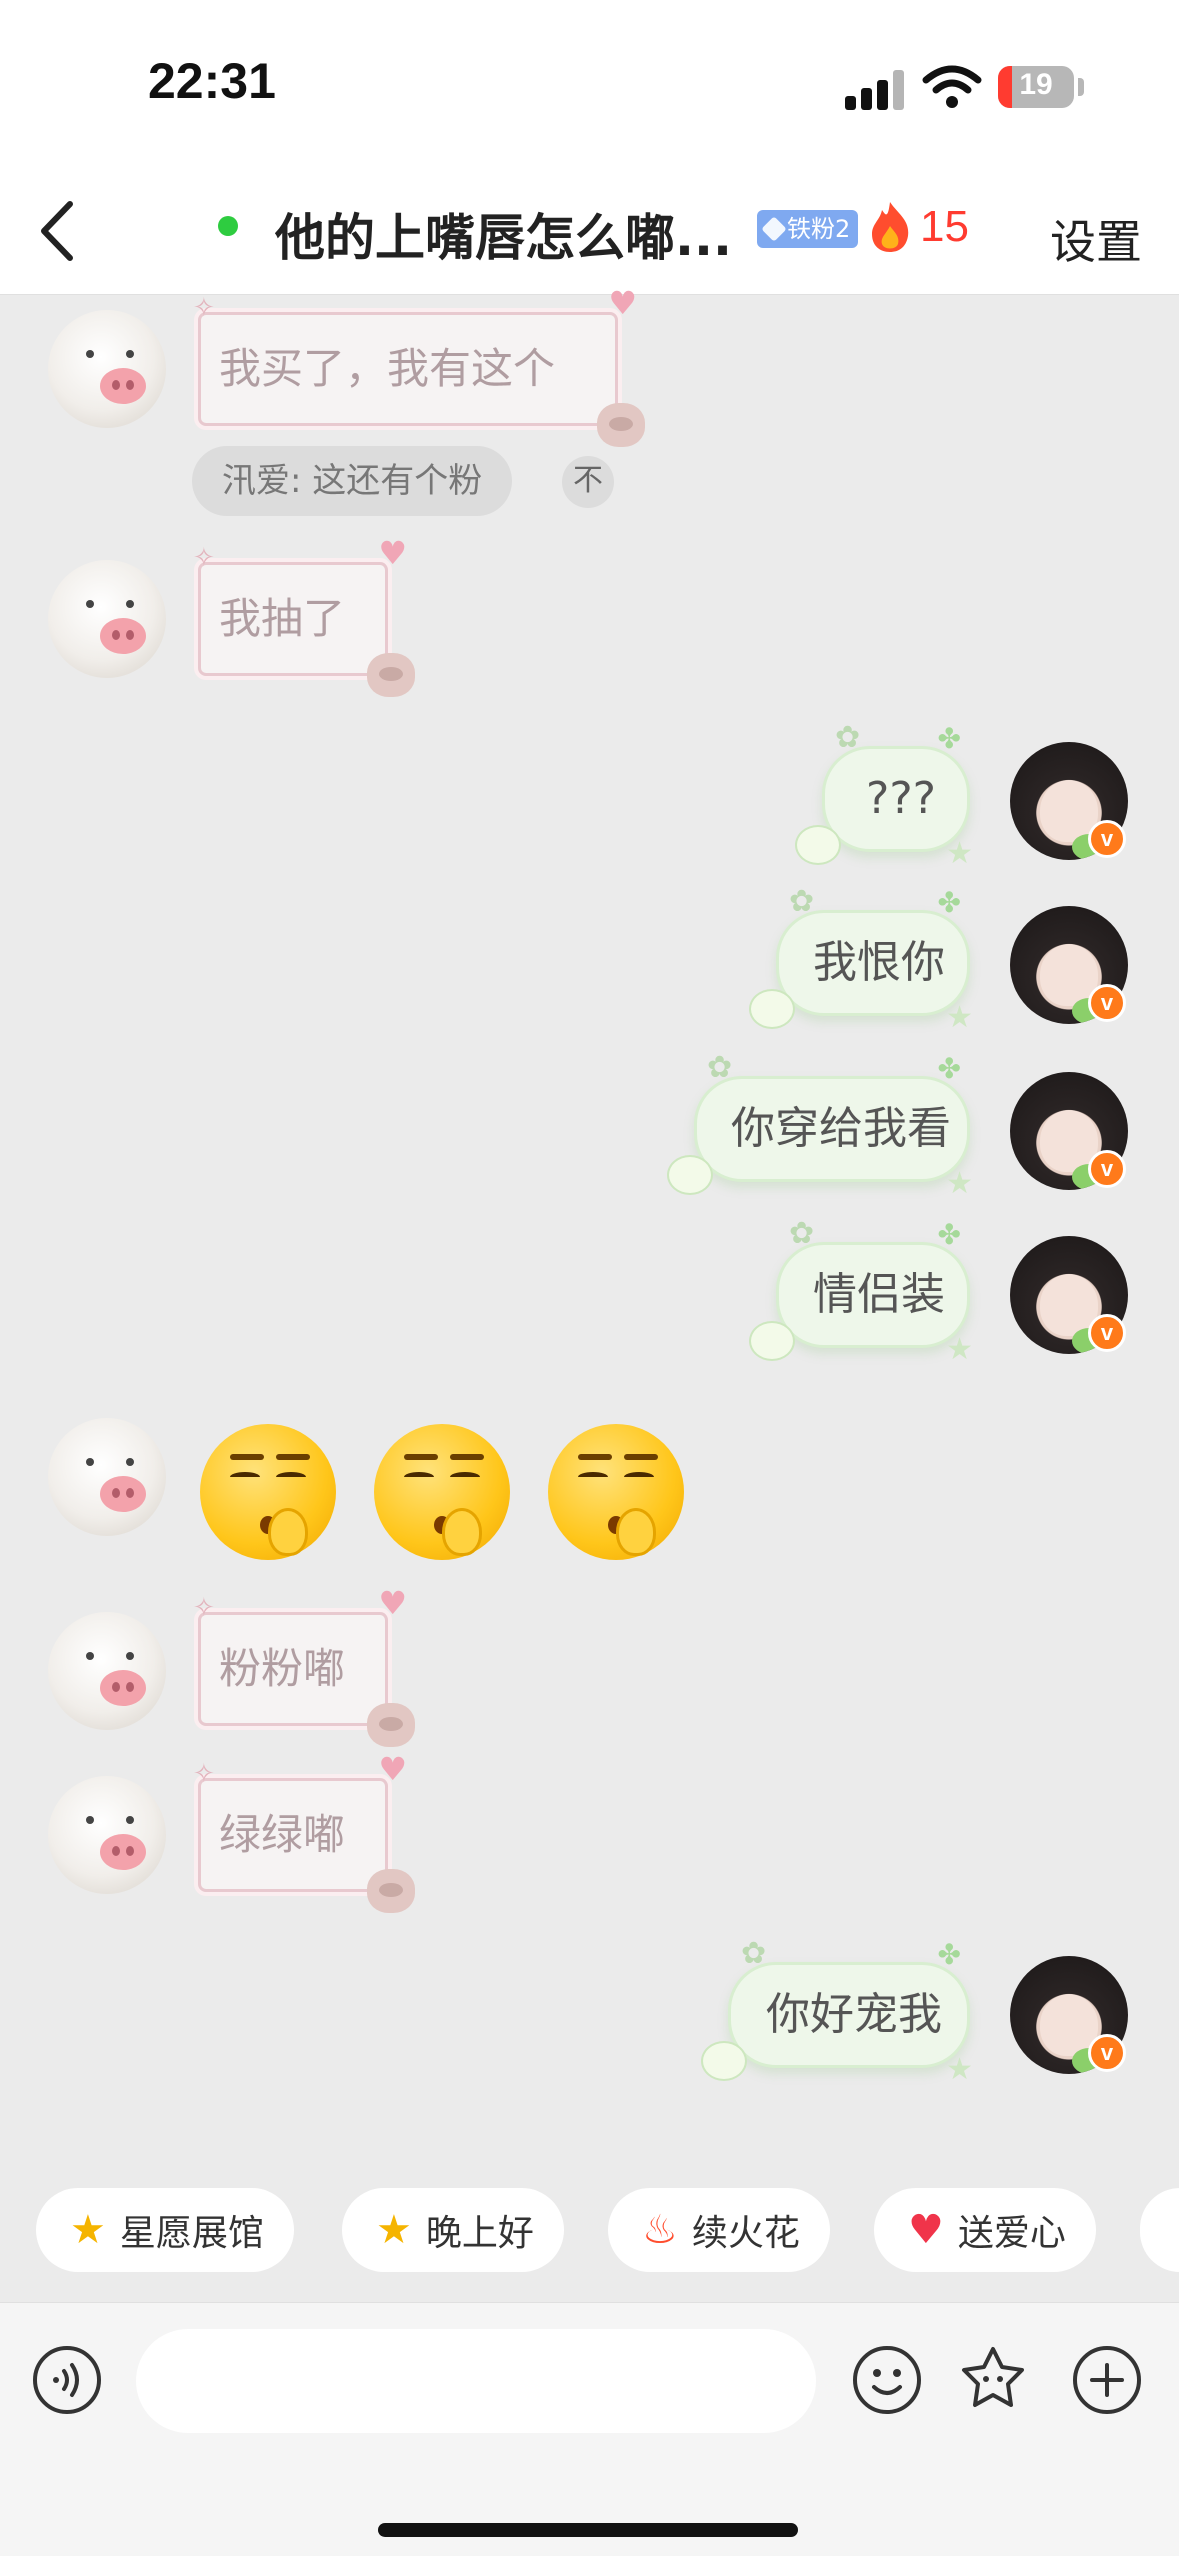  What do you see at coordinates (876, 90) in the screenshot?
I see `signal-icon` at bounding box center [876, 90].